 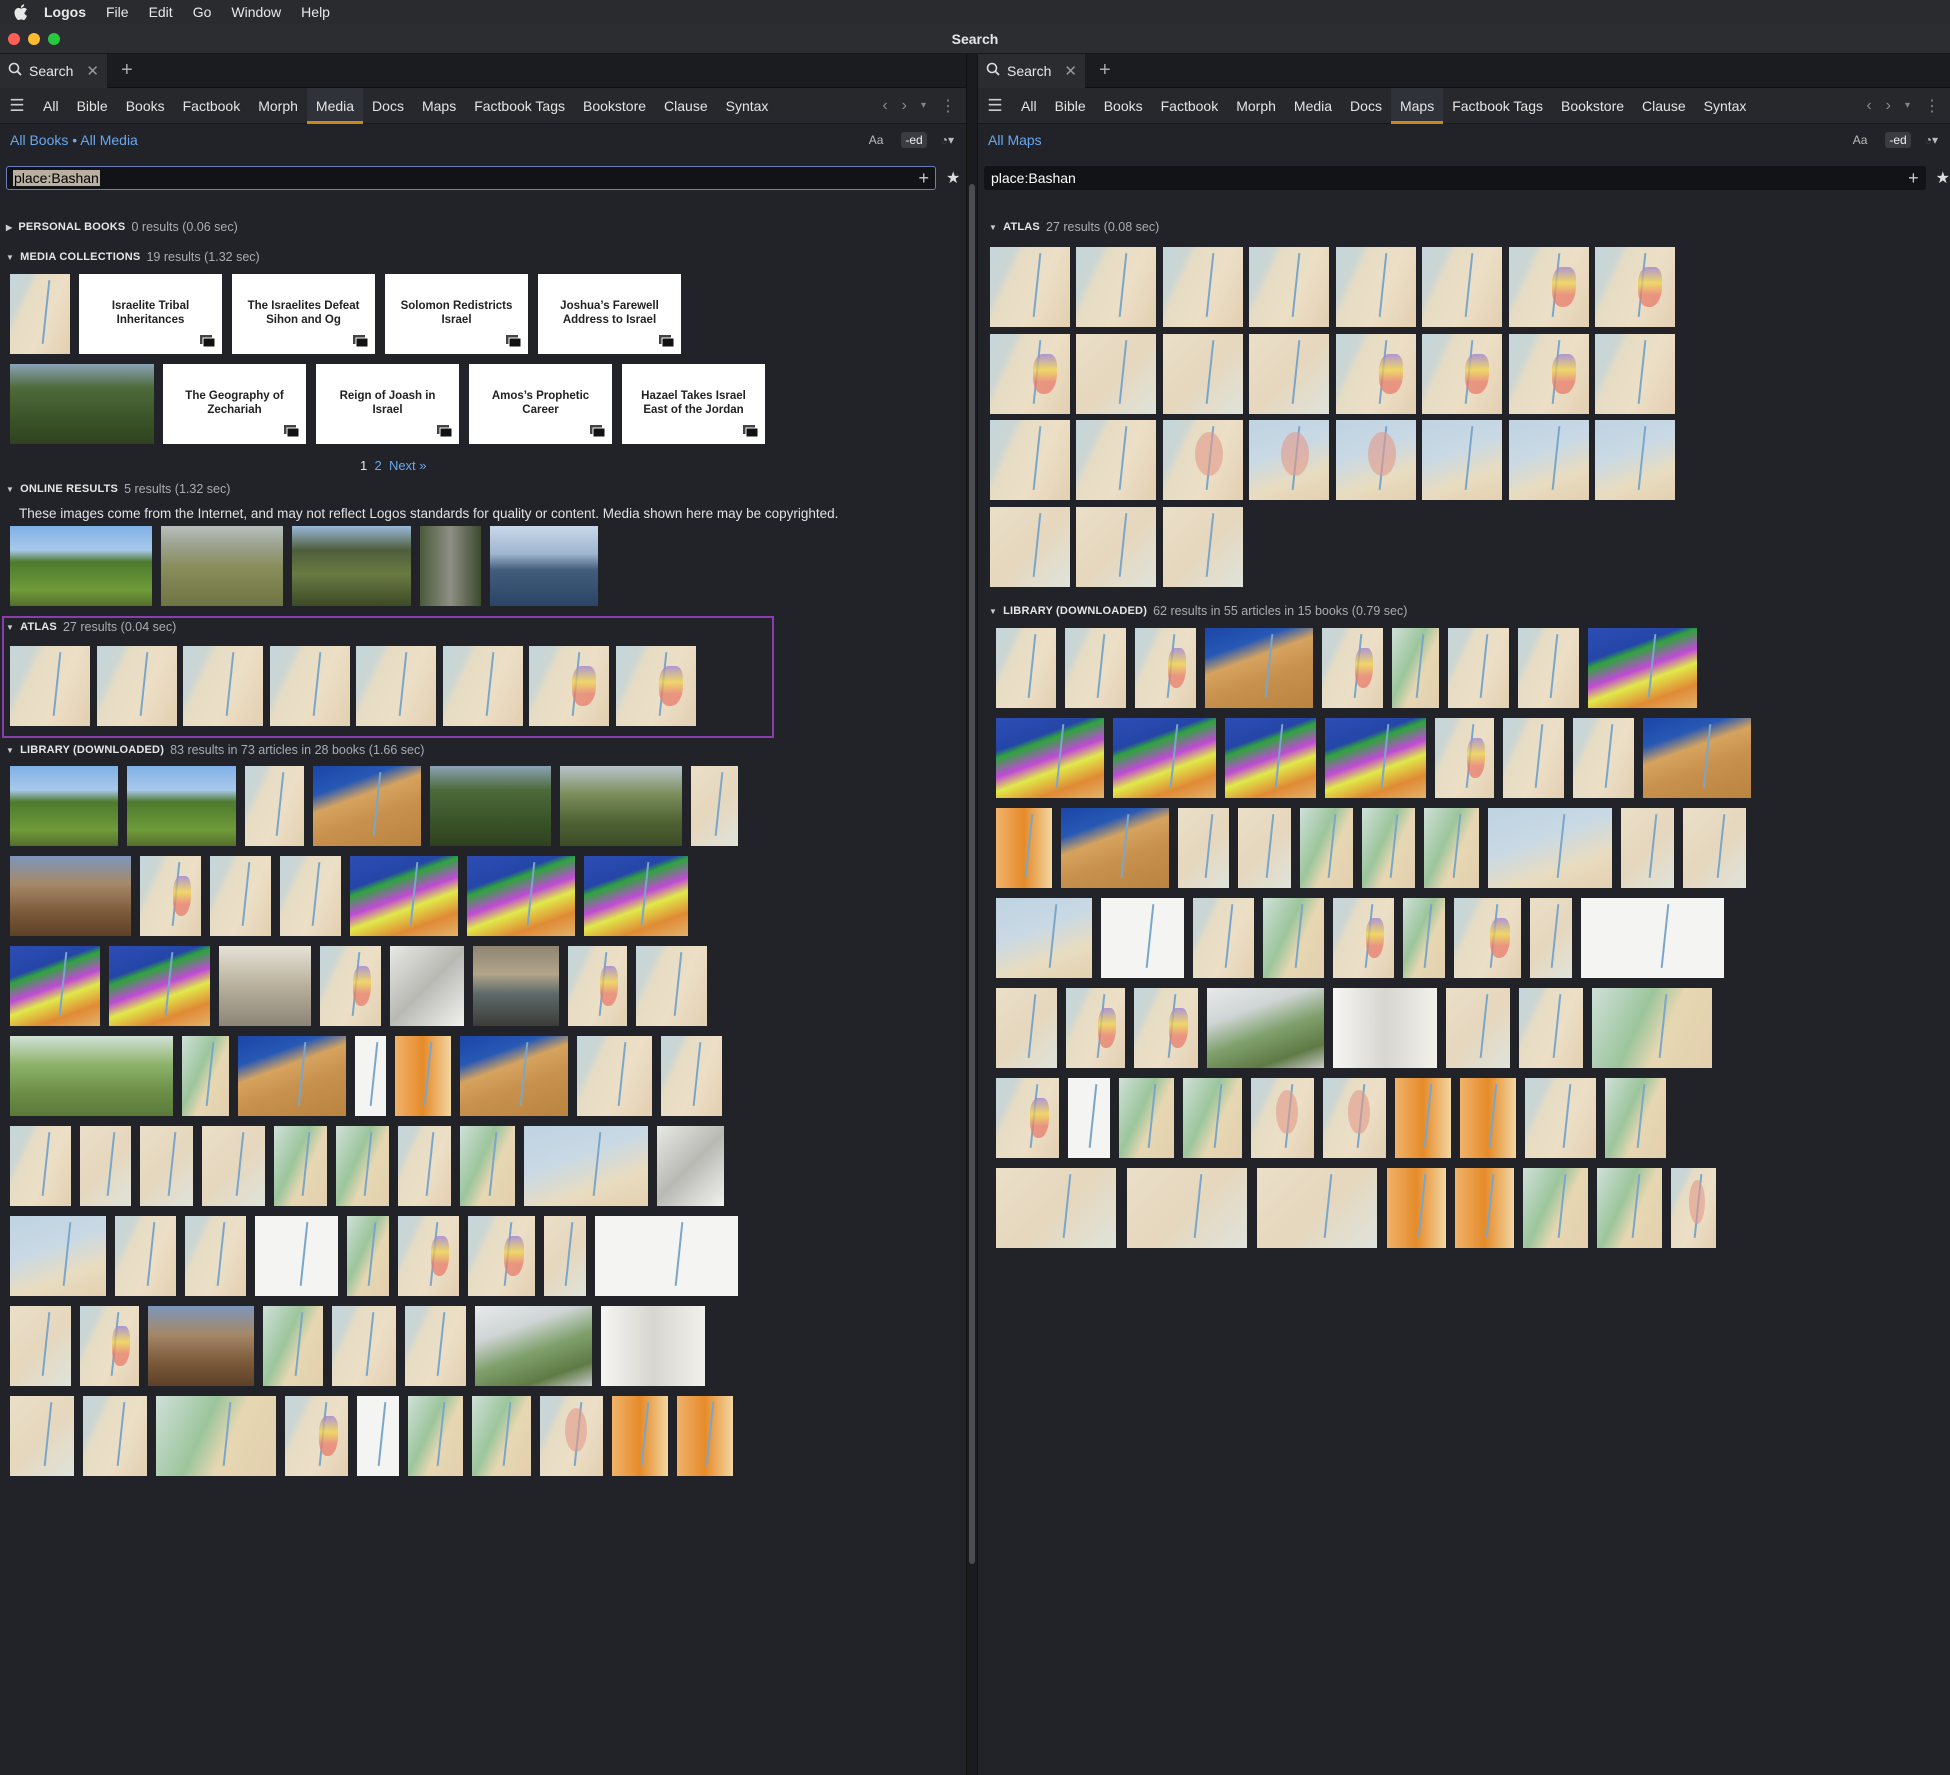 What do you see at coordinates (161, 12) in the screenshot?
I see `menu-edit: Edit` at bounding box center [161, 12].